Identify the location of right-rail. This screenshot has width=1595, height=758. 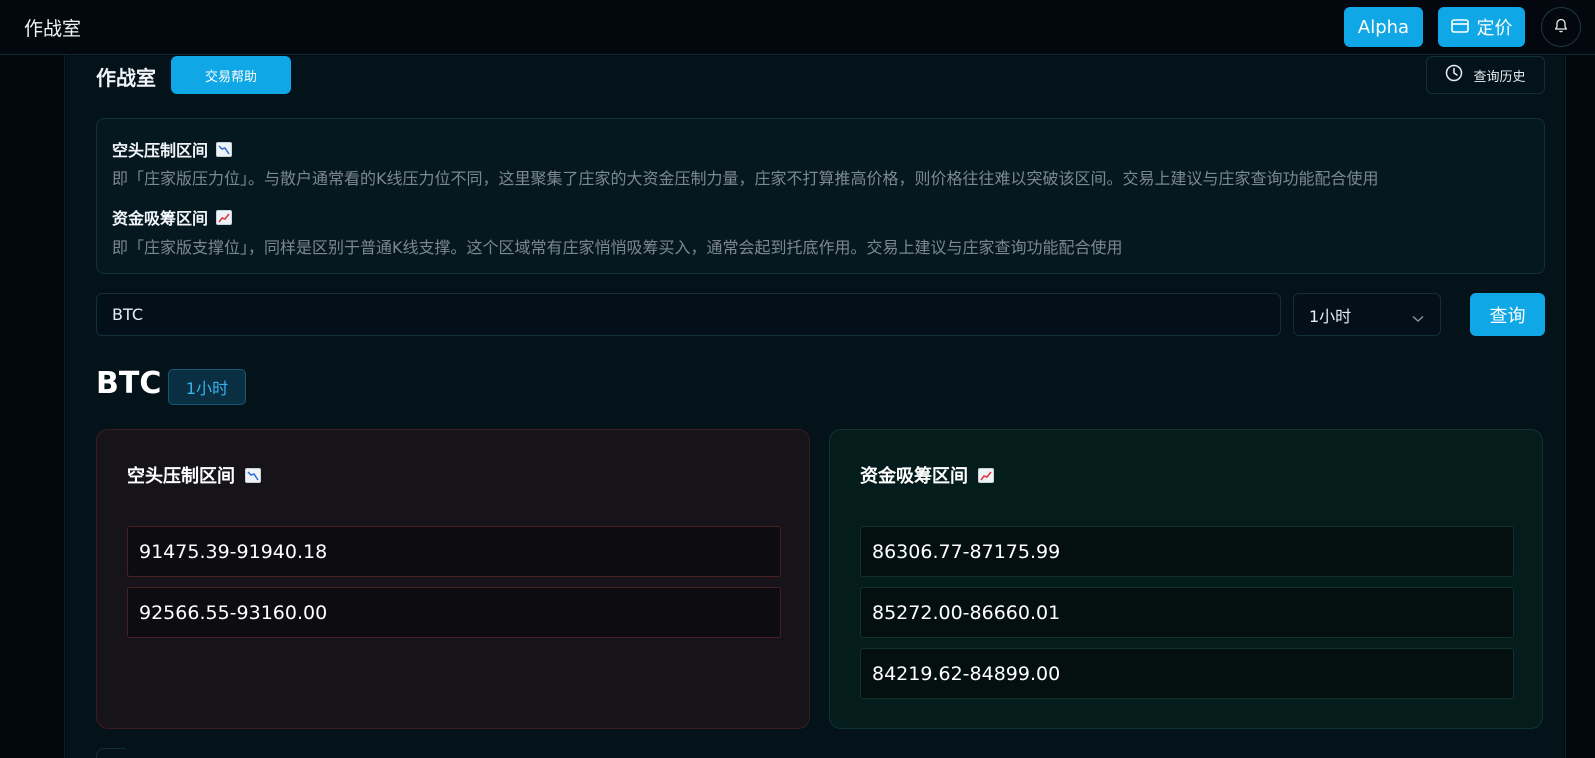
(1580, 406).